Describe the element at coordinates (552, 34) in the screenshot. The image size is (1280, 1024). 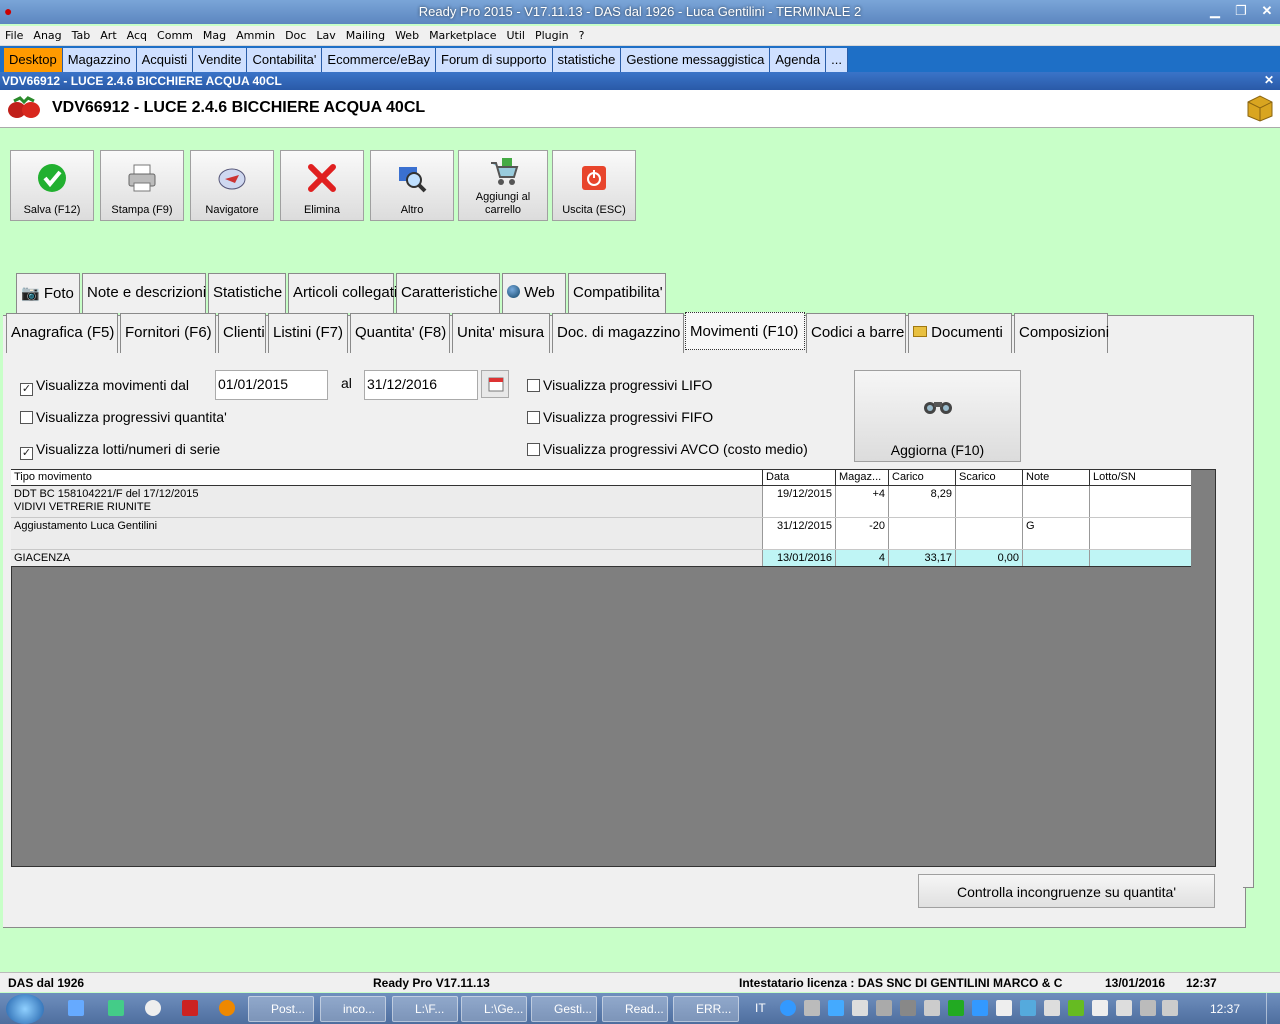
I see `menu-plugin: Plugin` at that location.